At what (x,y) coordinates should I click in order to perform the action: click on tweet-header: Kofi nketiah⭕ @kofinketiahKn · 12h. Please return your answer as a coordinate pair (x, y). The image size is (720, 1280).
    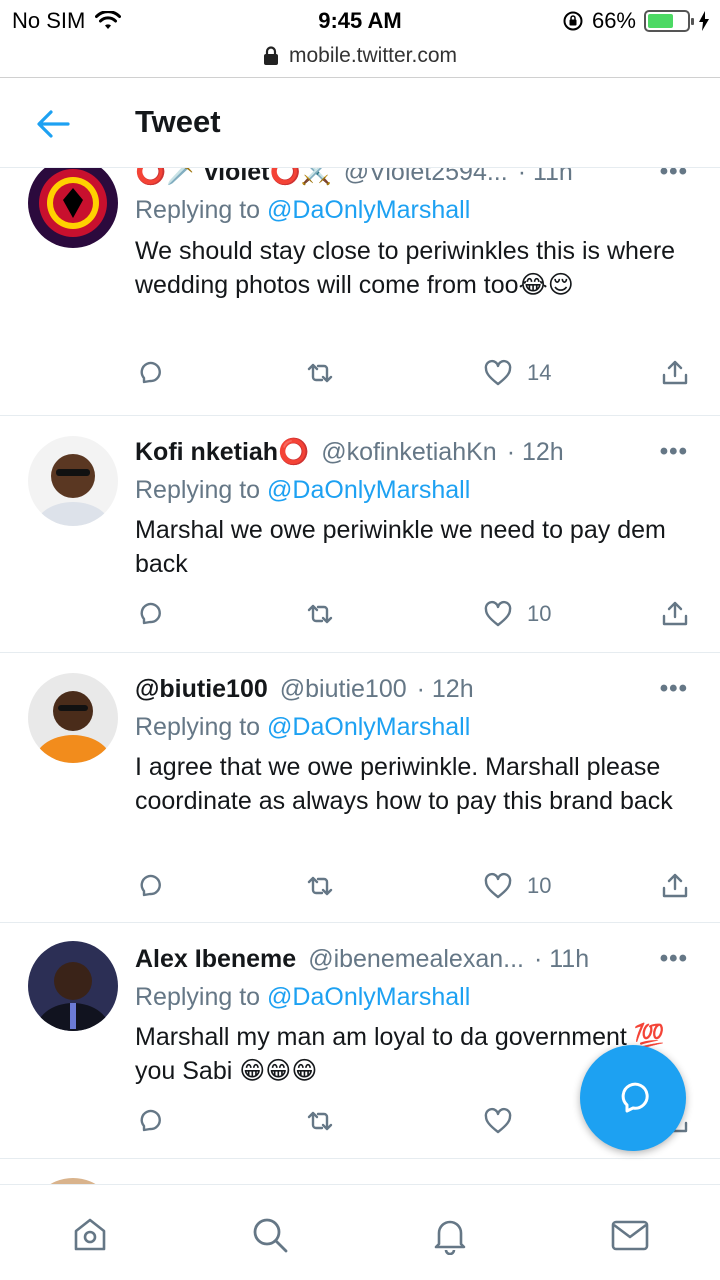
    Looking at the image, I should click on (418, 452).